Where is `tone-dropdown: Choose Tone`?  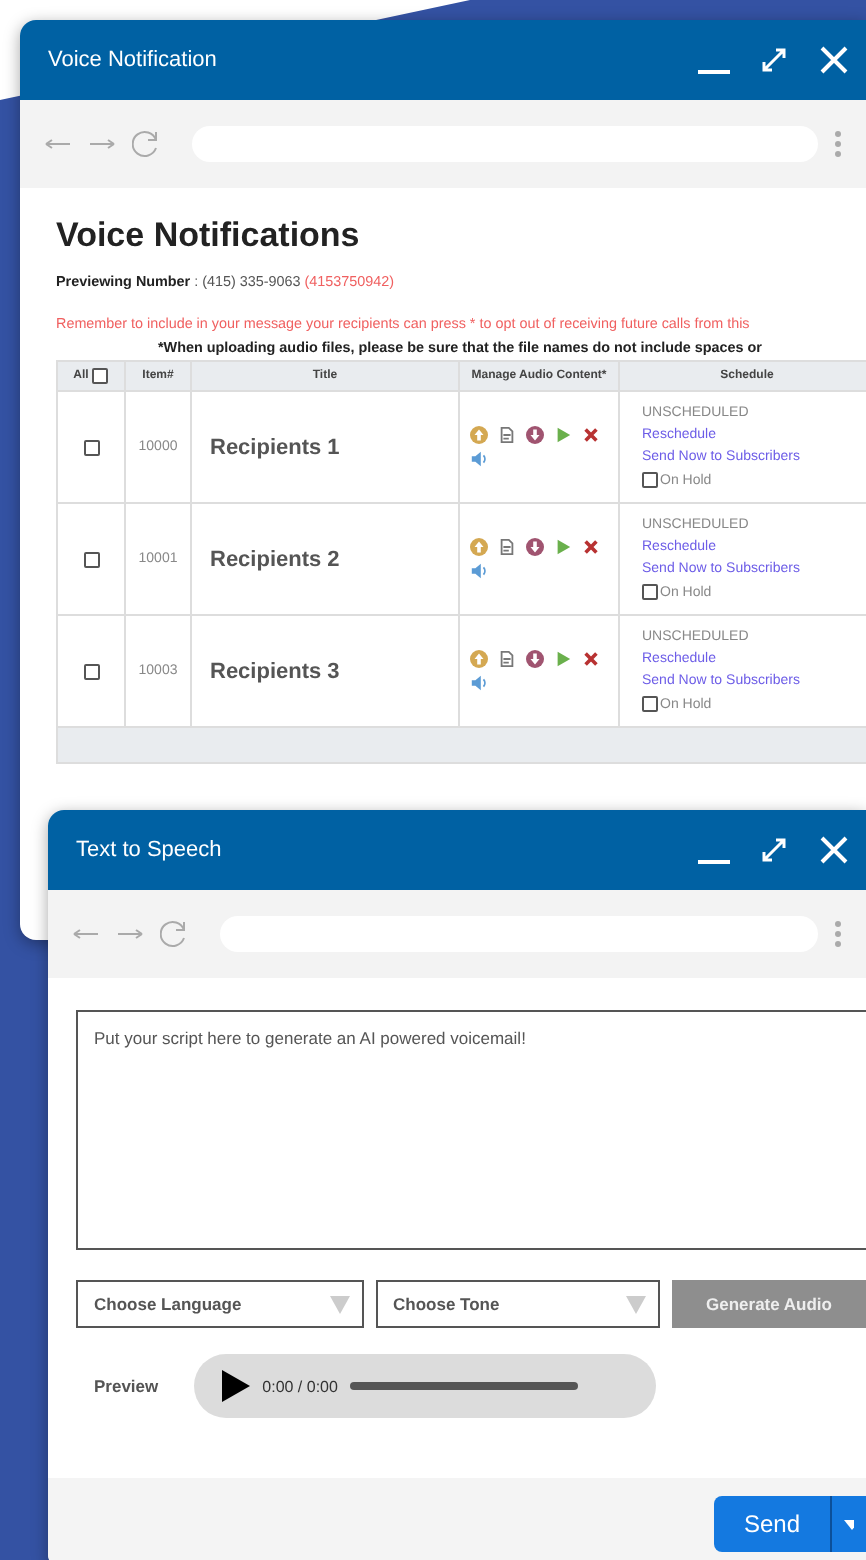 tone-dropdown: Choose Tone is located at coordinates (517, 1304).